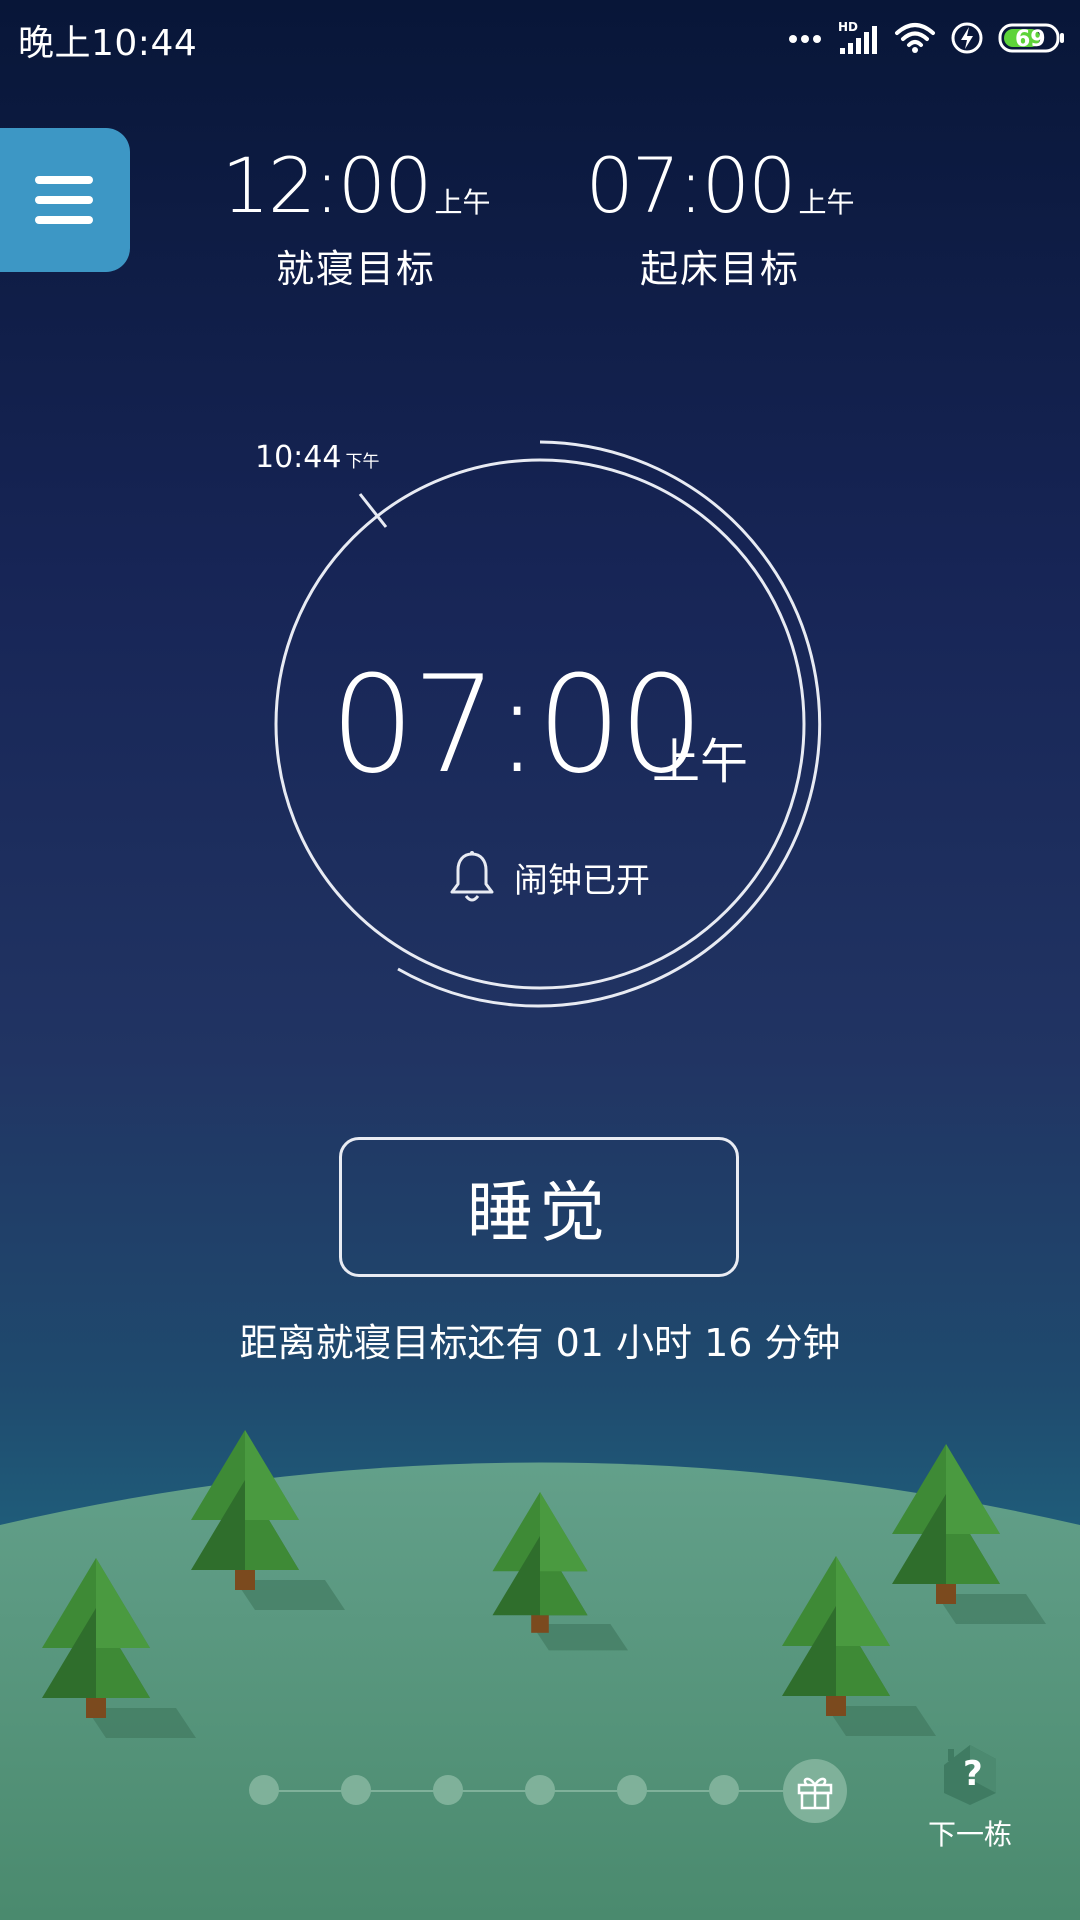 The image size is (1080, 1920). Describe the element at coordinates (848, 27) in the screenshot. I see `network-badge: HD` at that location.